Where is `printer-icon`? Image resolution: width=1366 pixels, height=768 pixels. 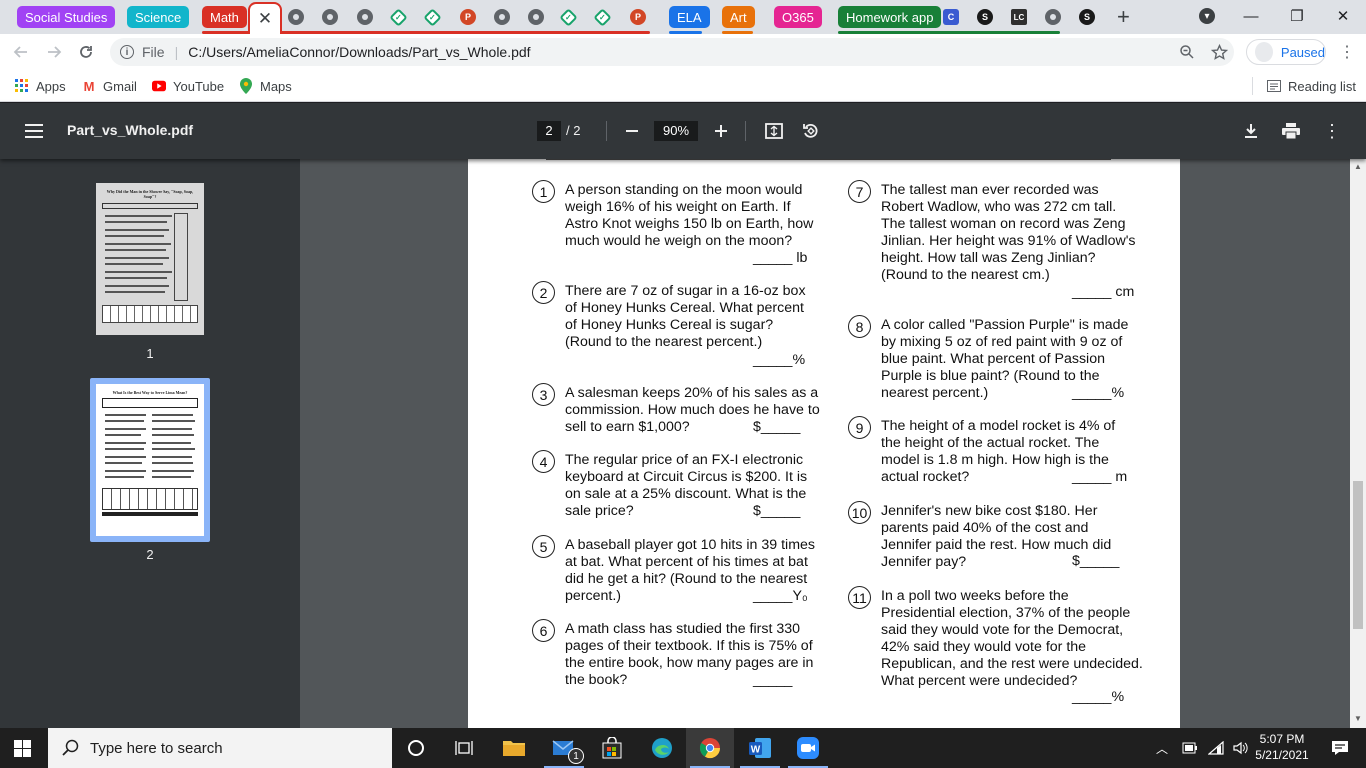
printer-icon is located at coordinates (1291, 131).